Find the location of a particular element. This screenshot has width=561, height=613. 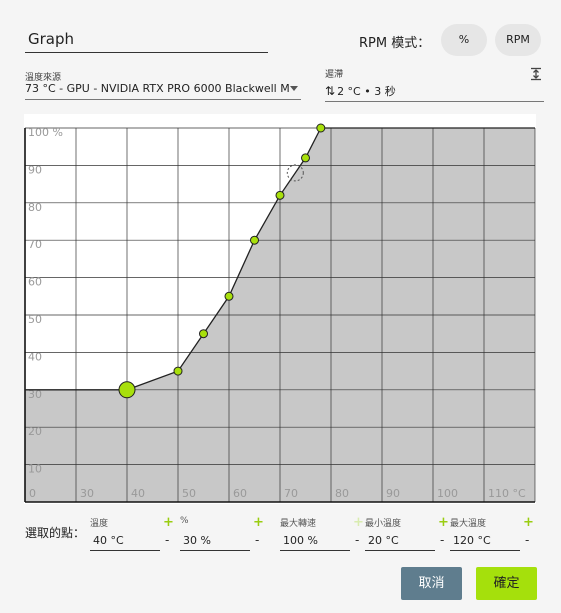

x-tick-label: 50 is located at coordinates (189, 493).